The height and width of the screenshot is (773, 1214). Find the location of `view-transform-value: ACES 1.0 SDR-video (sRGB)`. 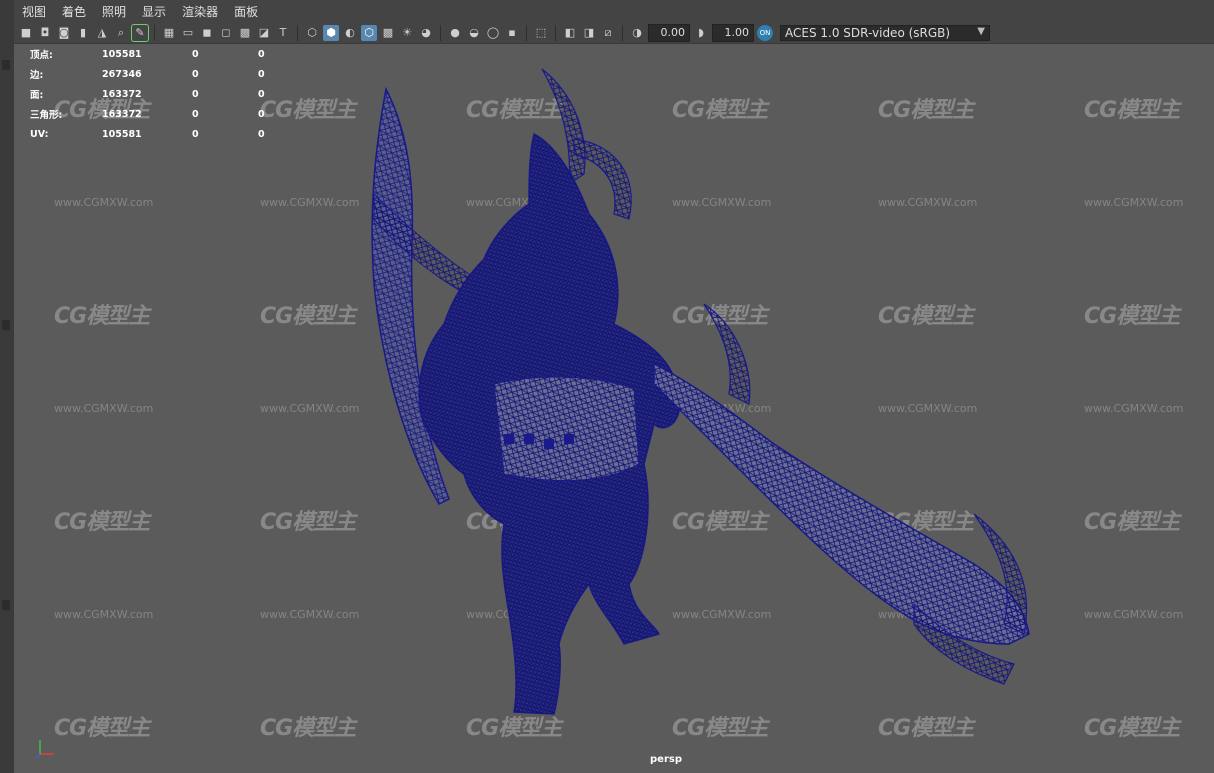

view-transform-value: ACES 1.0 SDR-video (sRGB) is located at coordinates (868, 32).